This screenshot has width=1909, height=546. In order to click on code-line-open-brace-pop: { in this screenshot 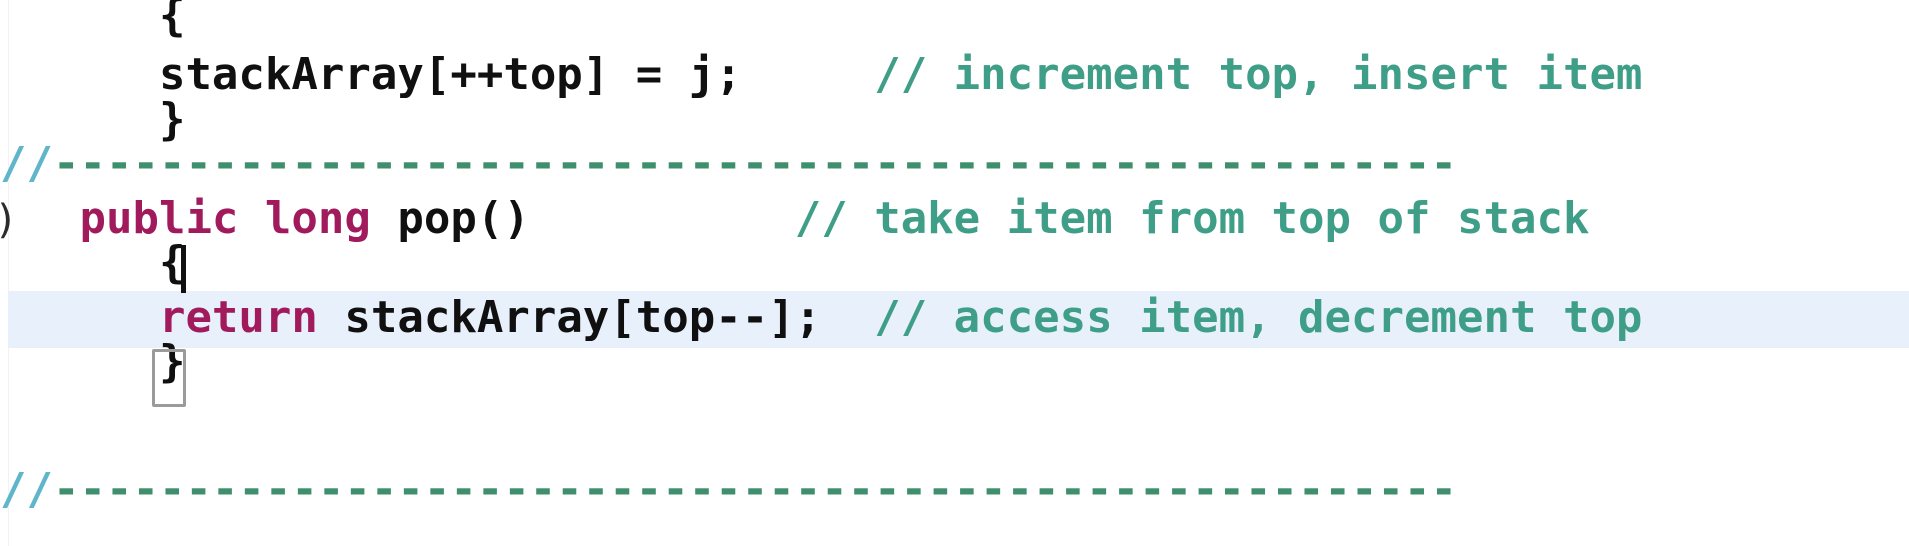, I will do `click(954, 262)`.